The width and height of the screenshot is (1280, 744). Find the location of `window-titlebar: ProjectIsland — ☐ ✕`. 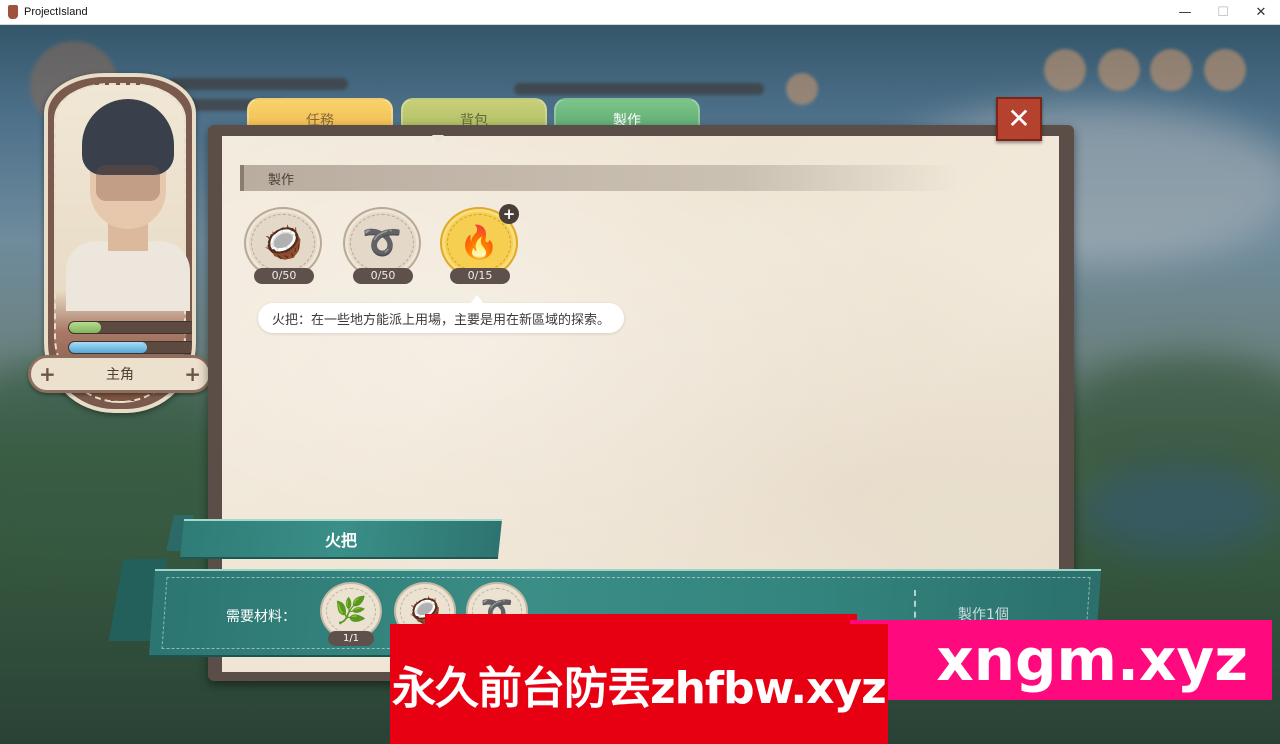

window-titlebar: ProjectIsland — ☐ ✕ is located at coordinates (640, 12).